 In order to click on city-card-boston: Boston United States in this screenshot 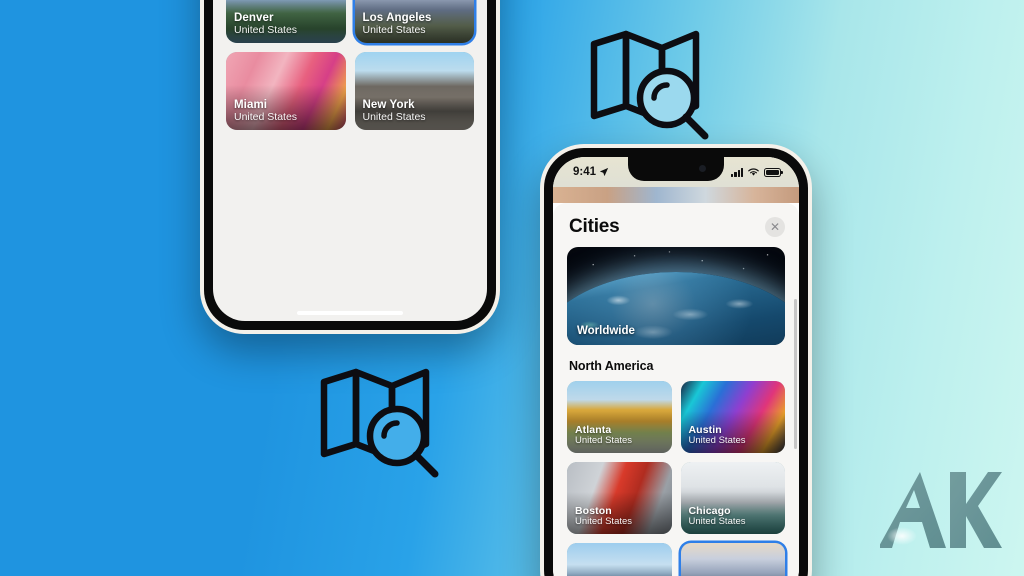, I will do `click(619, 498)`.